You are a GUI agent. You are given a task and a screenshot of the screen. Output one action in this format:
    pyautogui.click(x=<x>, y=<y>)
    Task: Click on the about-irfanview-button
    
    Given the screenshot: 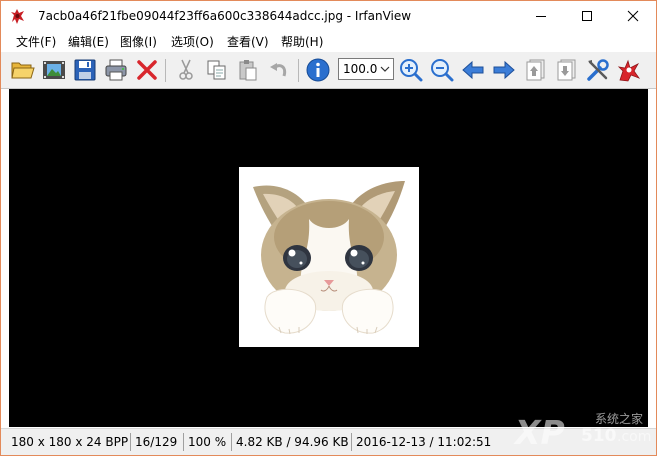 What is the action you would take?
    pyautogui.click(x=629, y=70)
    